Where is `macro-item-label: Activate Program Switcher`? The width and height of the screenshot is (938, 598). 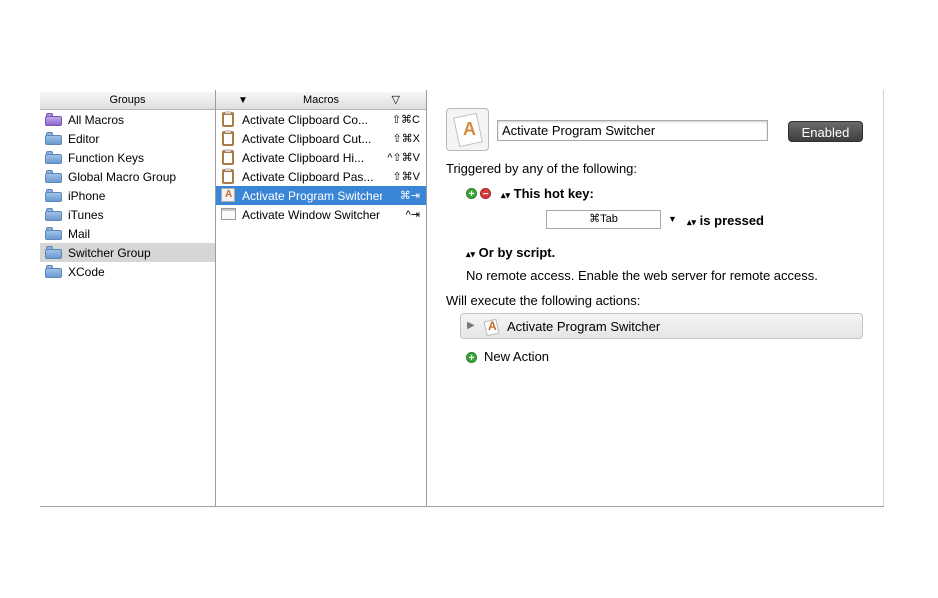 macro-item-label: Activate Program Switcher is located at coordinates (312, 195).